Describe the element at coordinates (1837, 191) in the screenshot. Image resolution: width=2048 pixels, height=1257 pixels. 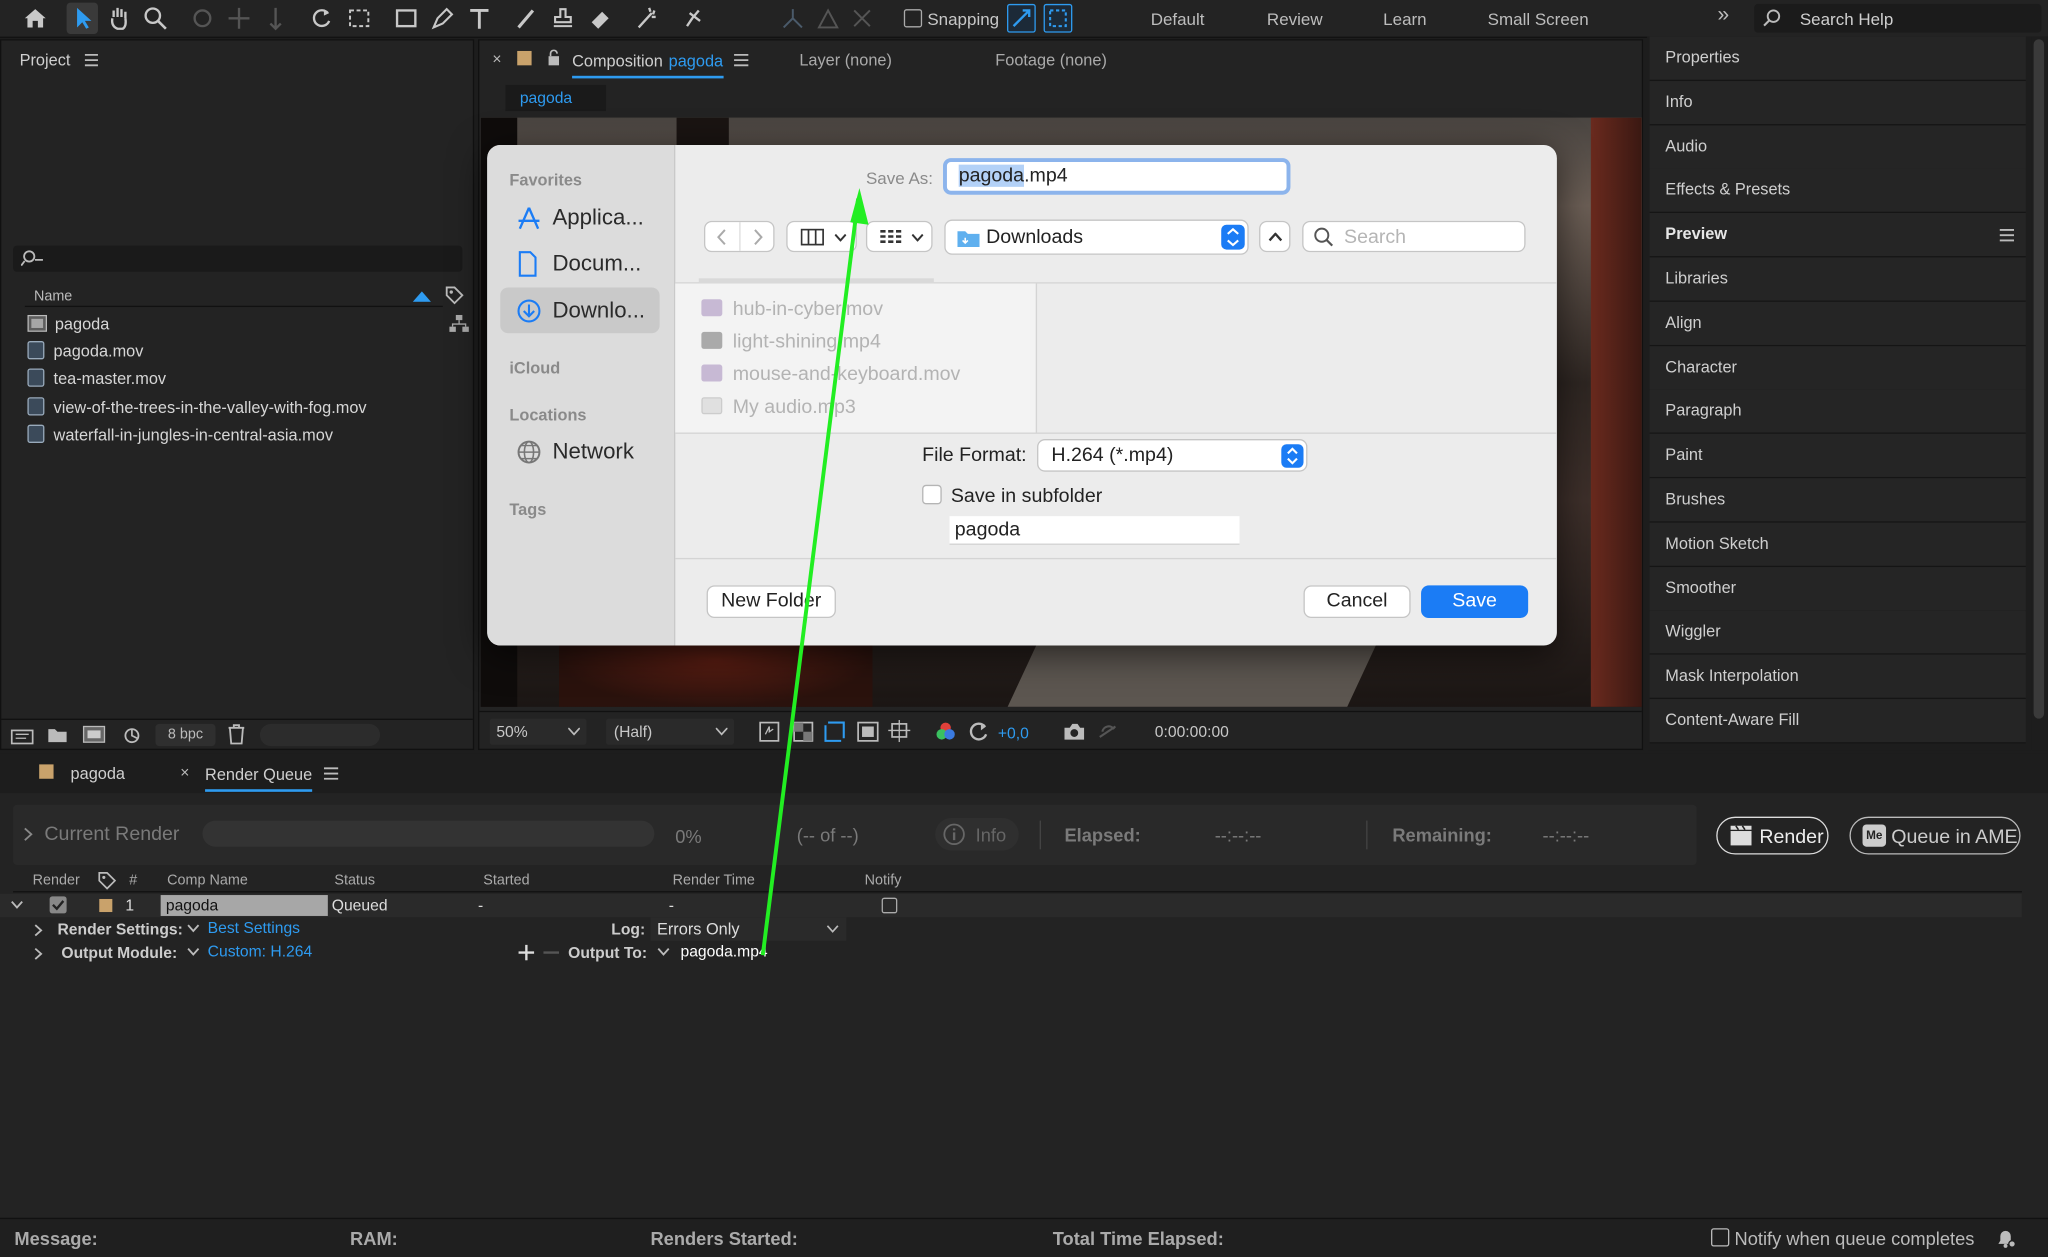
I see `panel-item-effects-presets: Effects & Presets` at that location.